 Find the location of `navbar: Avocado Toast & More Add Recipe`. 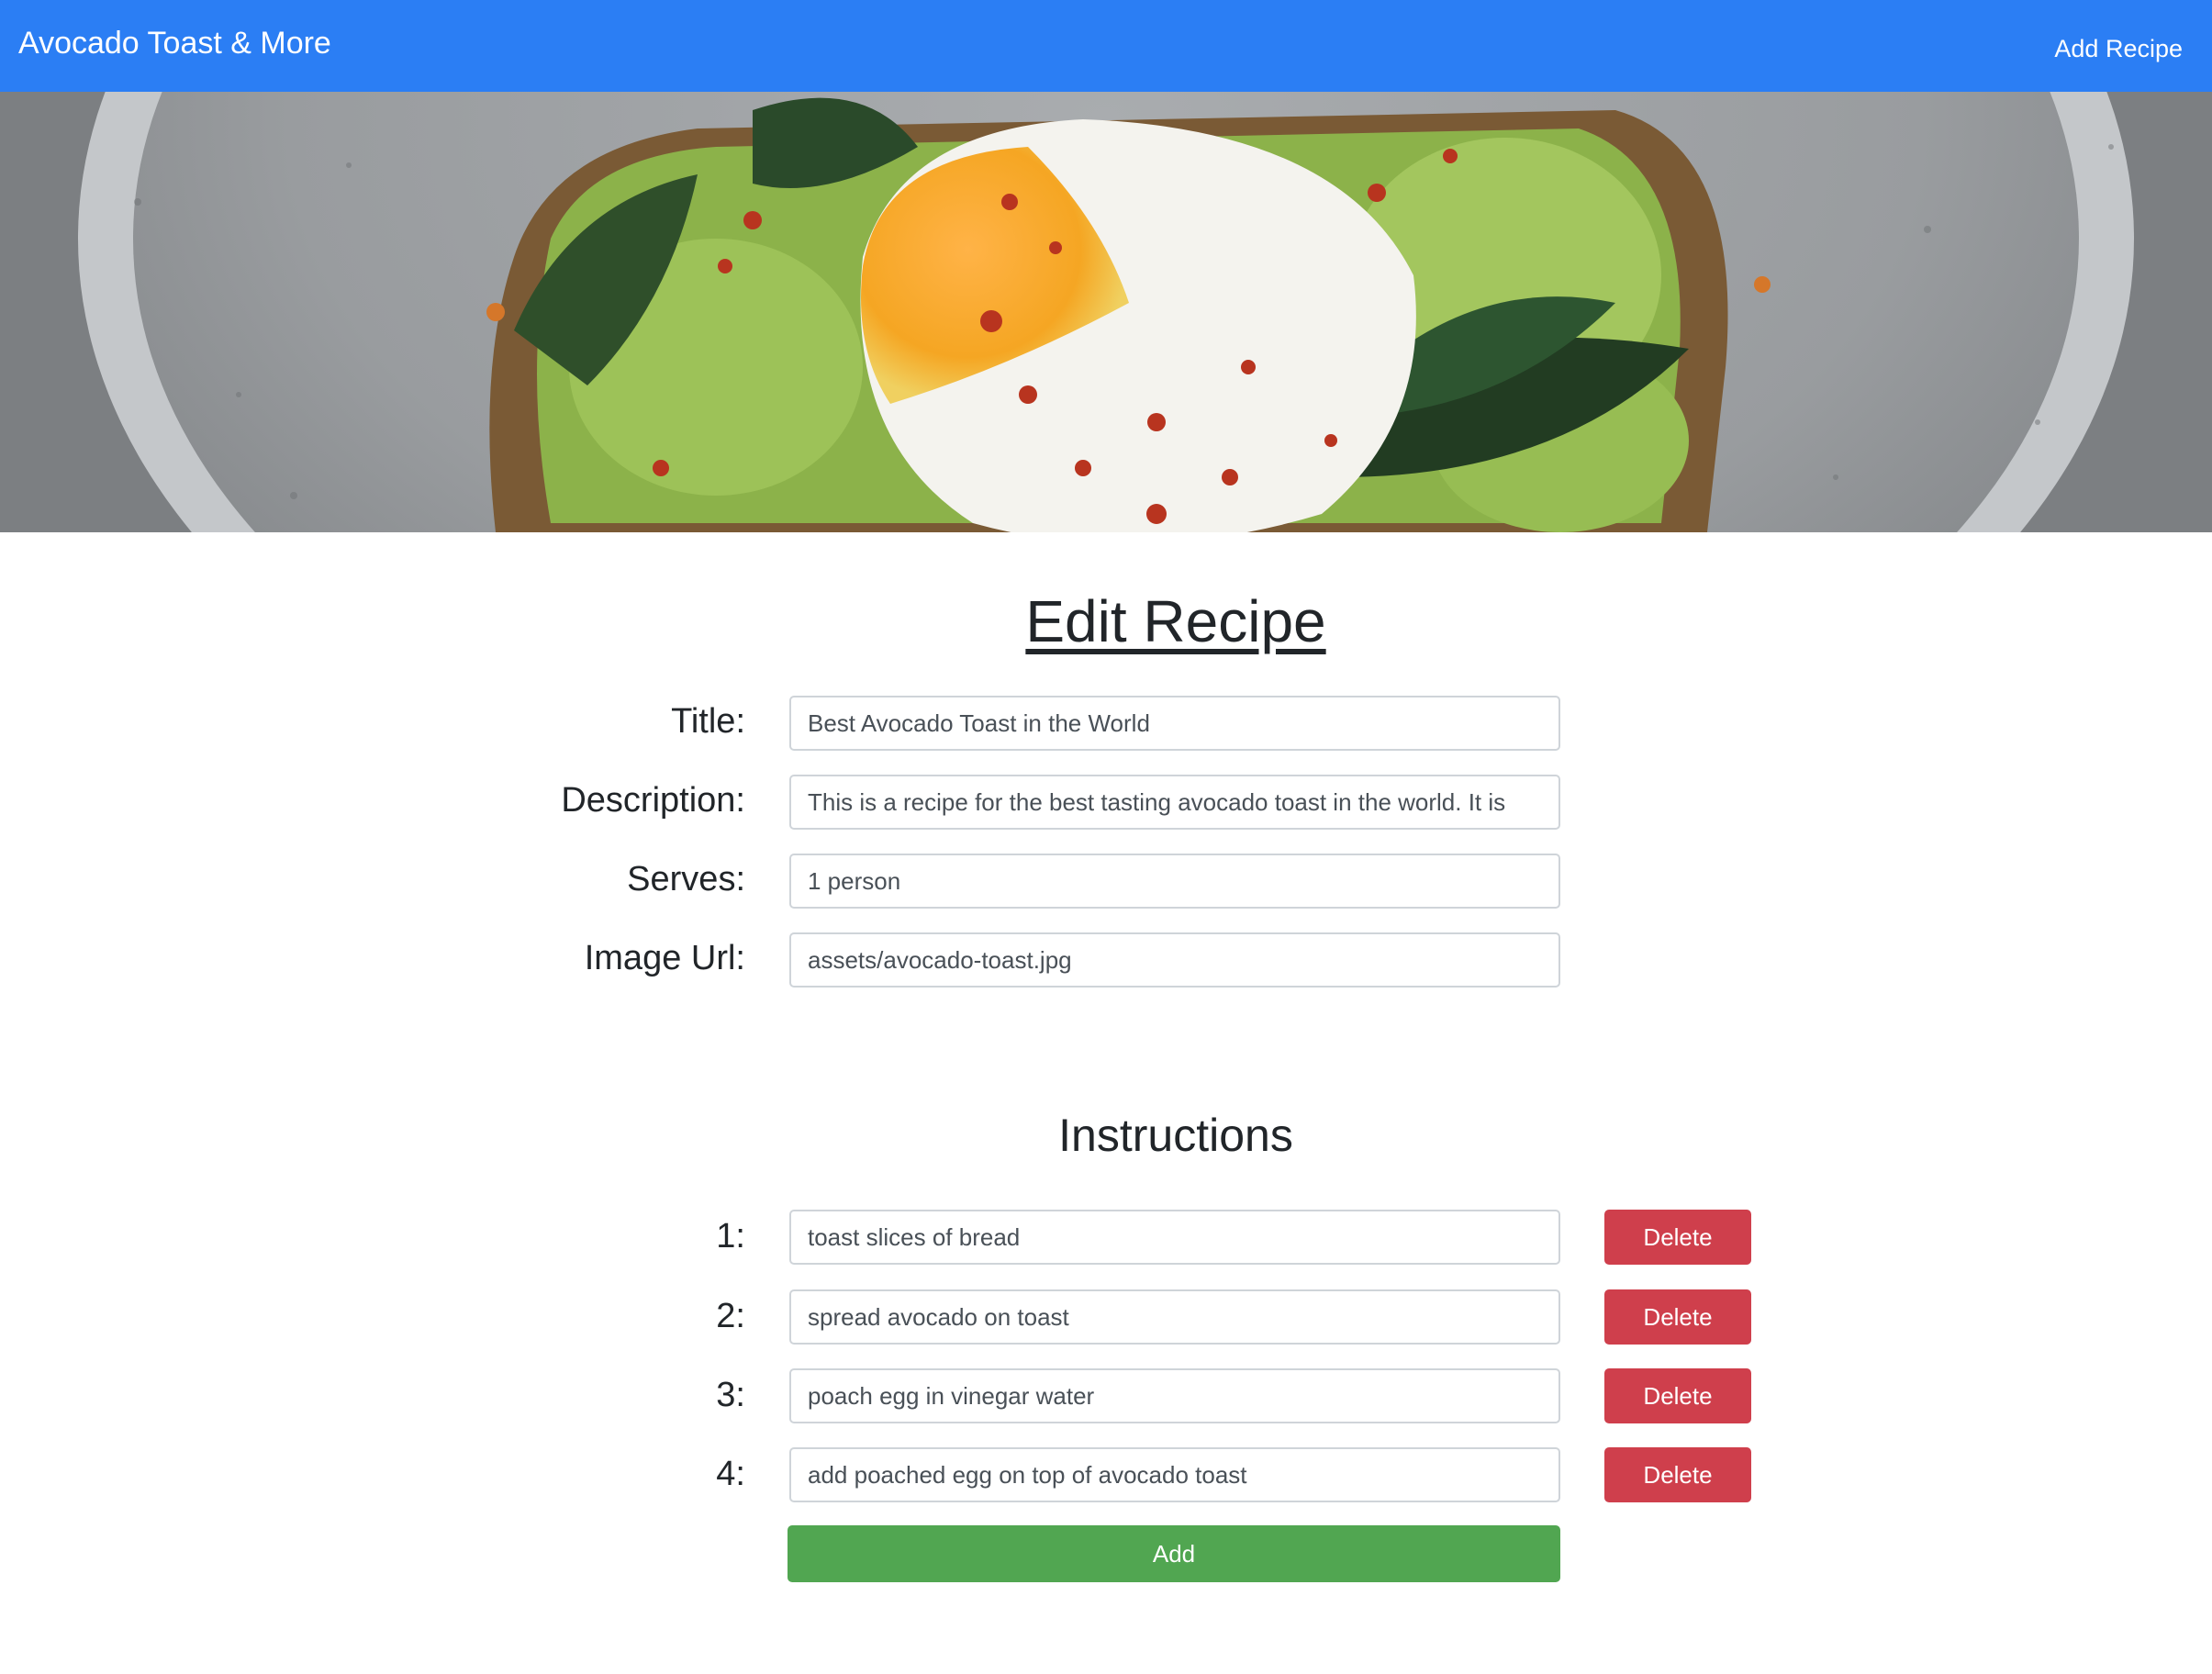

navbar: Avocado Toast & More Add Recipe is located at coordinates (1106, 46).